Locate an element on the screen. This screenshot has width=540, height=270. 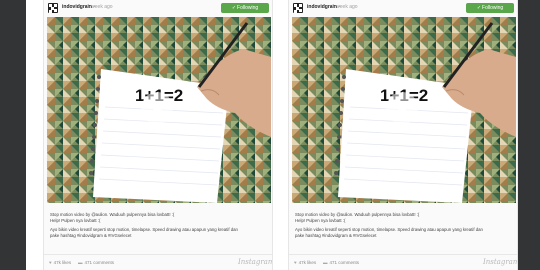
left-dark-margin is located at coordinates (13, 135).